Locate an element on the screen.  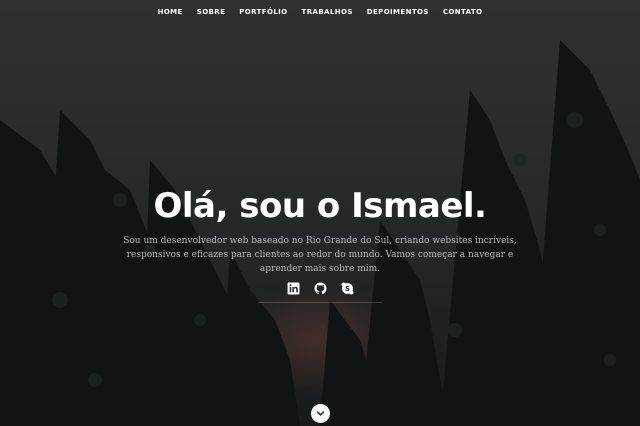
nav-item-contato: CONTATO is located at coordinates (463, 13).